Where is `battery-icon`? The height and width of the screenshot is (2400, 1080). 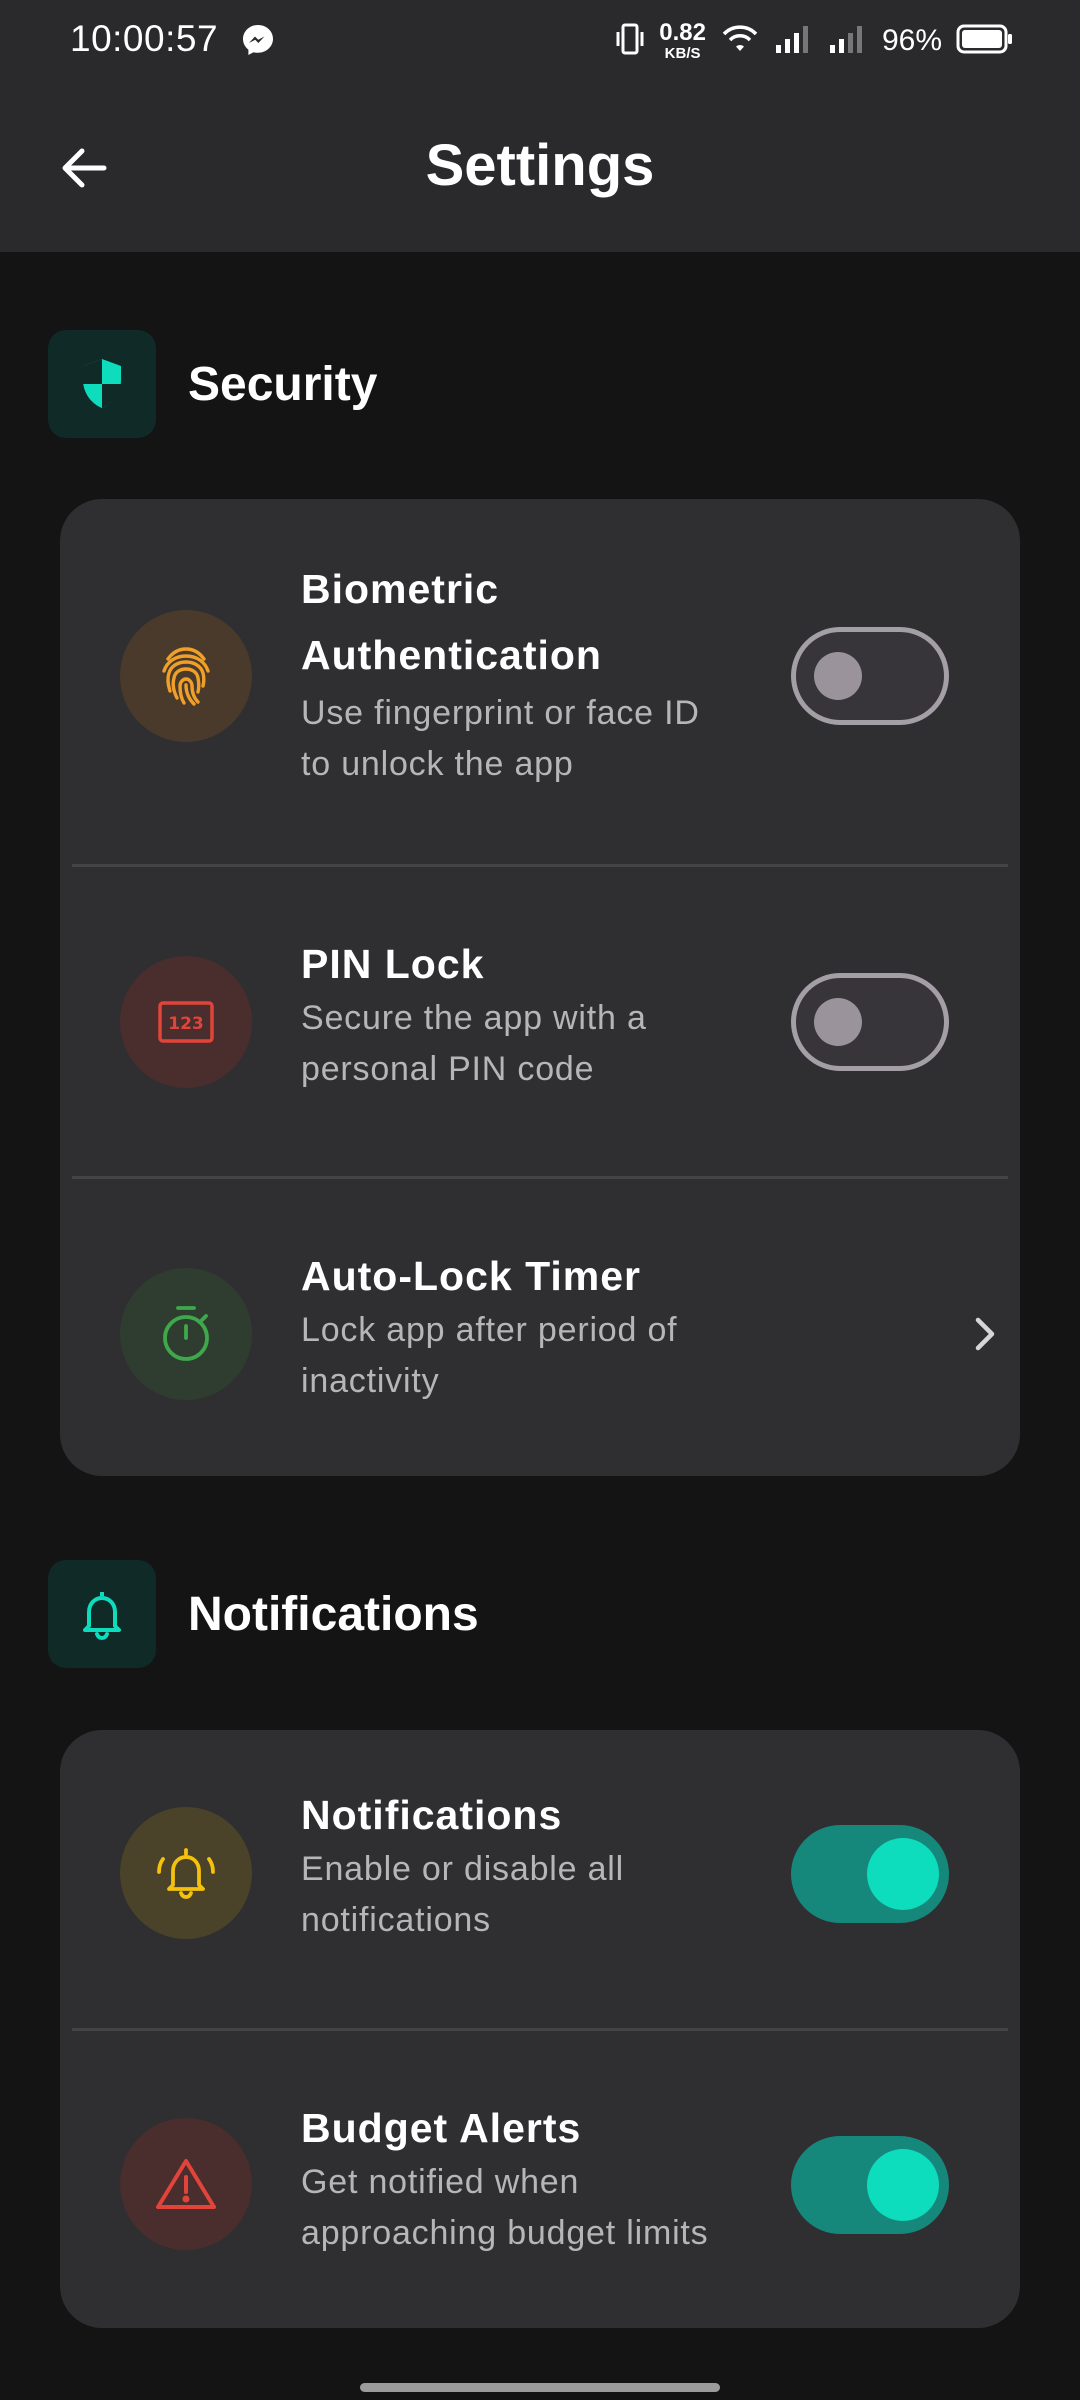 battery-icon is located at coordinates (985, 41).